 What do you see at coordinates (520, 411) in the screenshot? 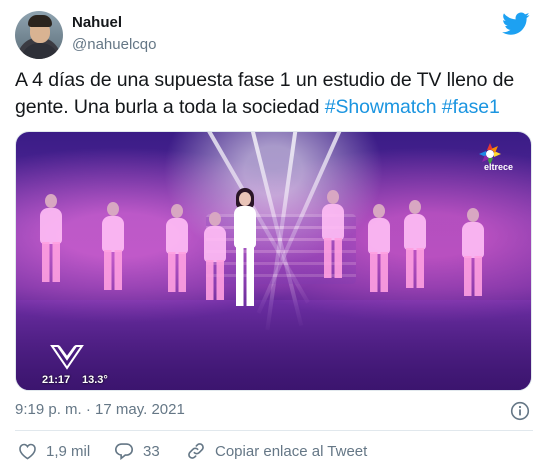
I see `info-icon` at bounding box center [520, 411].